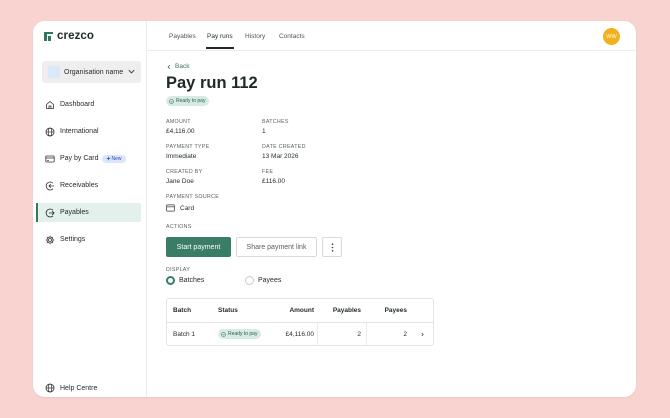  I want to click on cell-payees: 2, so click(405, 334).